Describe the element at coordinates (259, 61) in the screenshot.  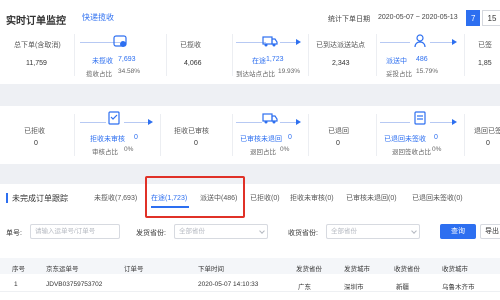
I see `in-transit-label: 在途` at that location.